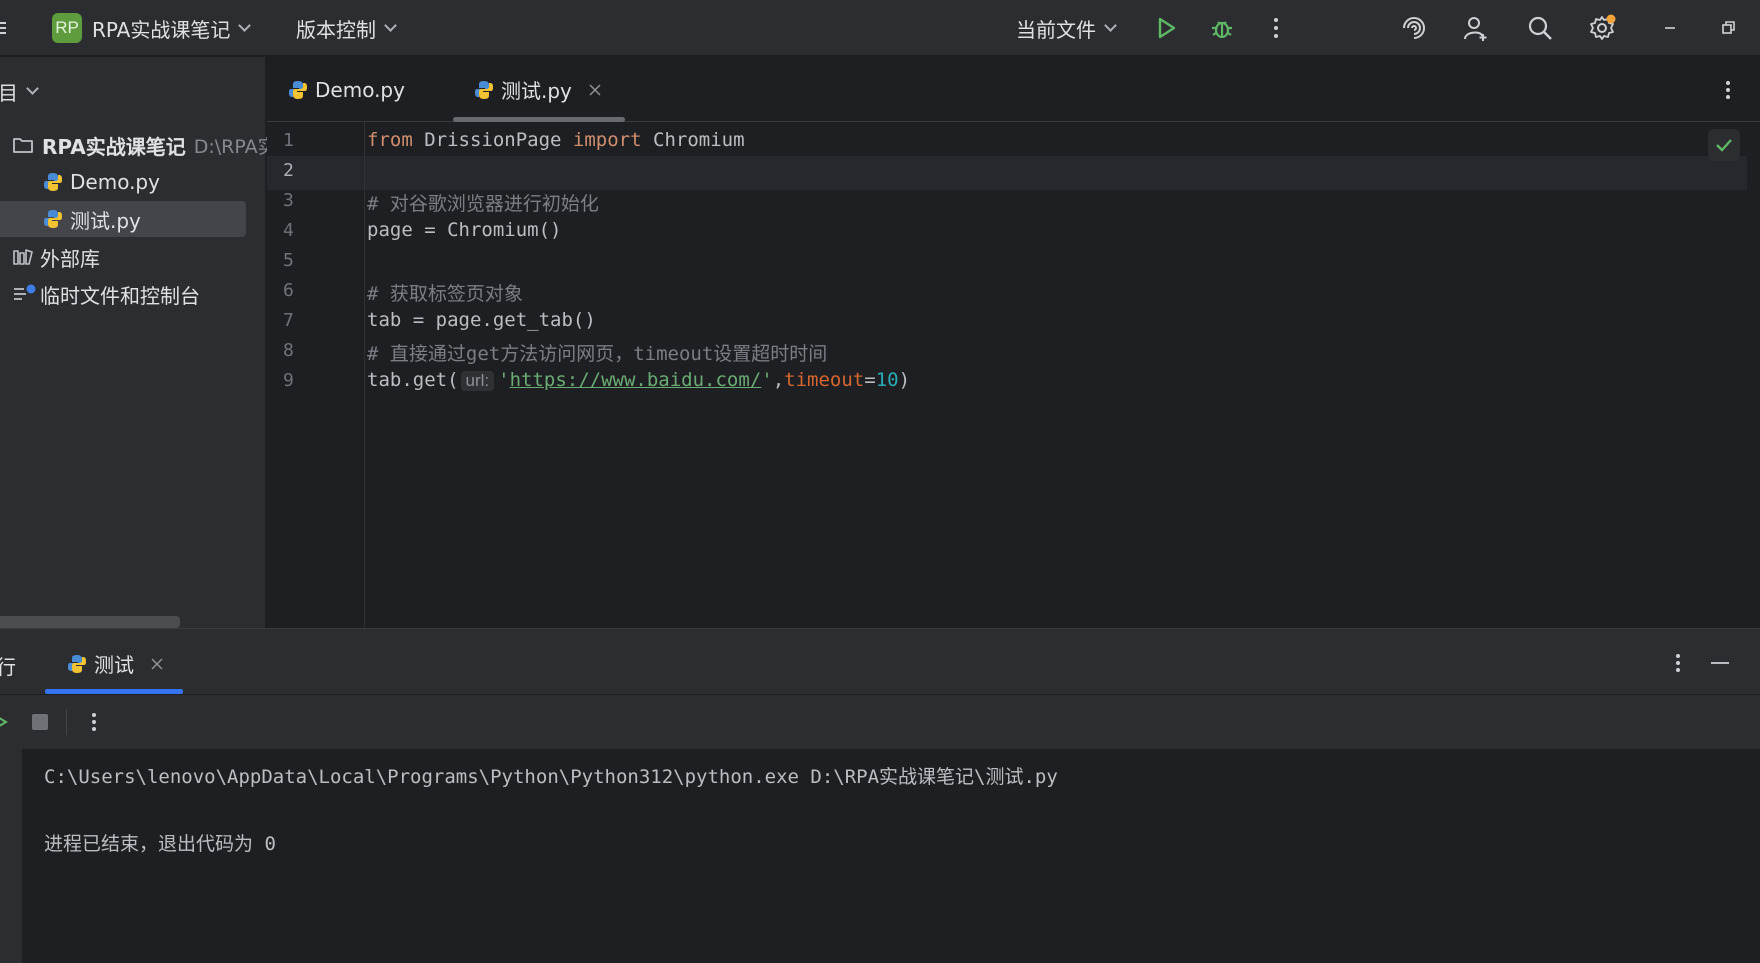 This screenshot has width=1760, height=963. Describe the element at coordinates (160, 844) in the screenshot. I see `console-line: 进程已结束，退出代码为 0` at that location.